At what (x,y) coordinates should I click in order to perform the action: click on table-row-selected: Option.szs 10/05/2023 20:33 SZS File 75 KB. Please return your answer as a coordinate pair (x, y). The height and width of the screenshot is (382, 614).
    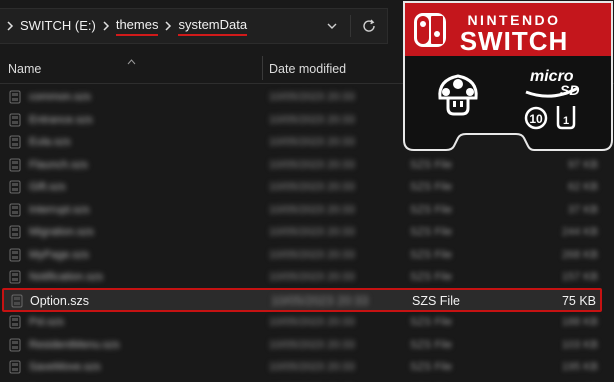
    Looking at the image, I should click on (302, 299).